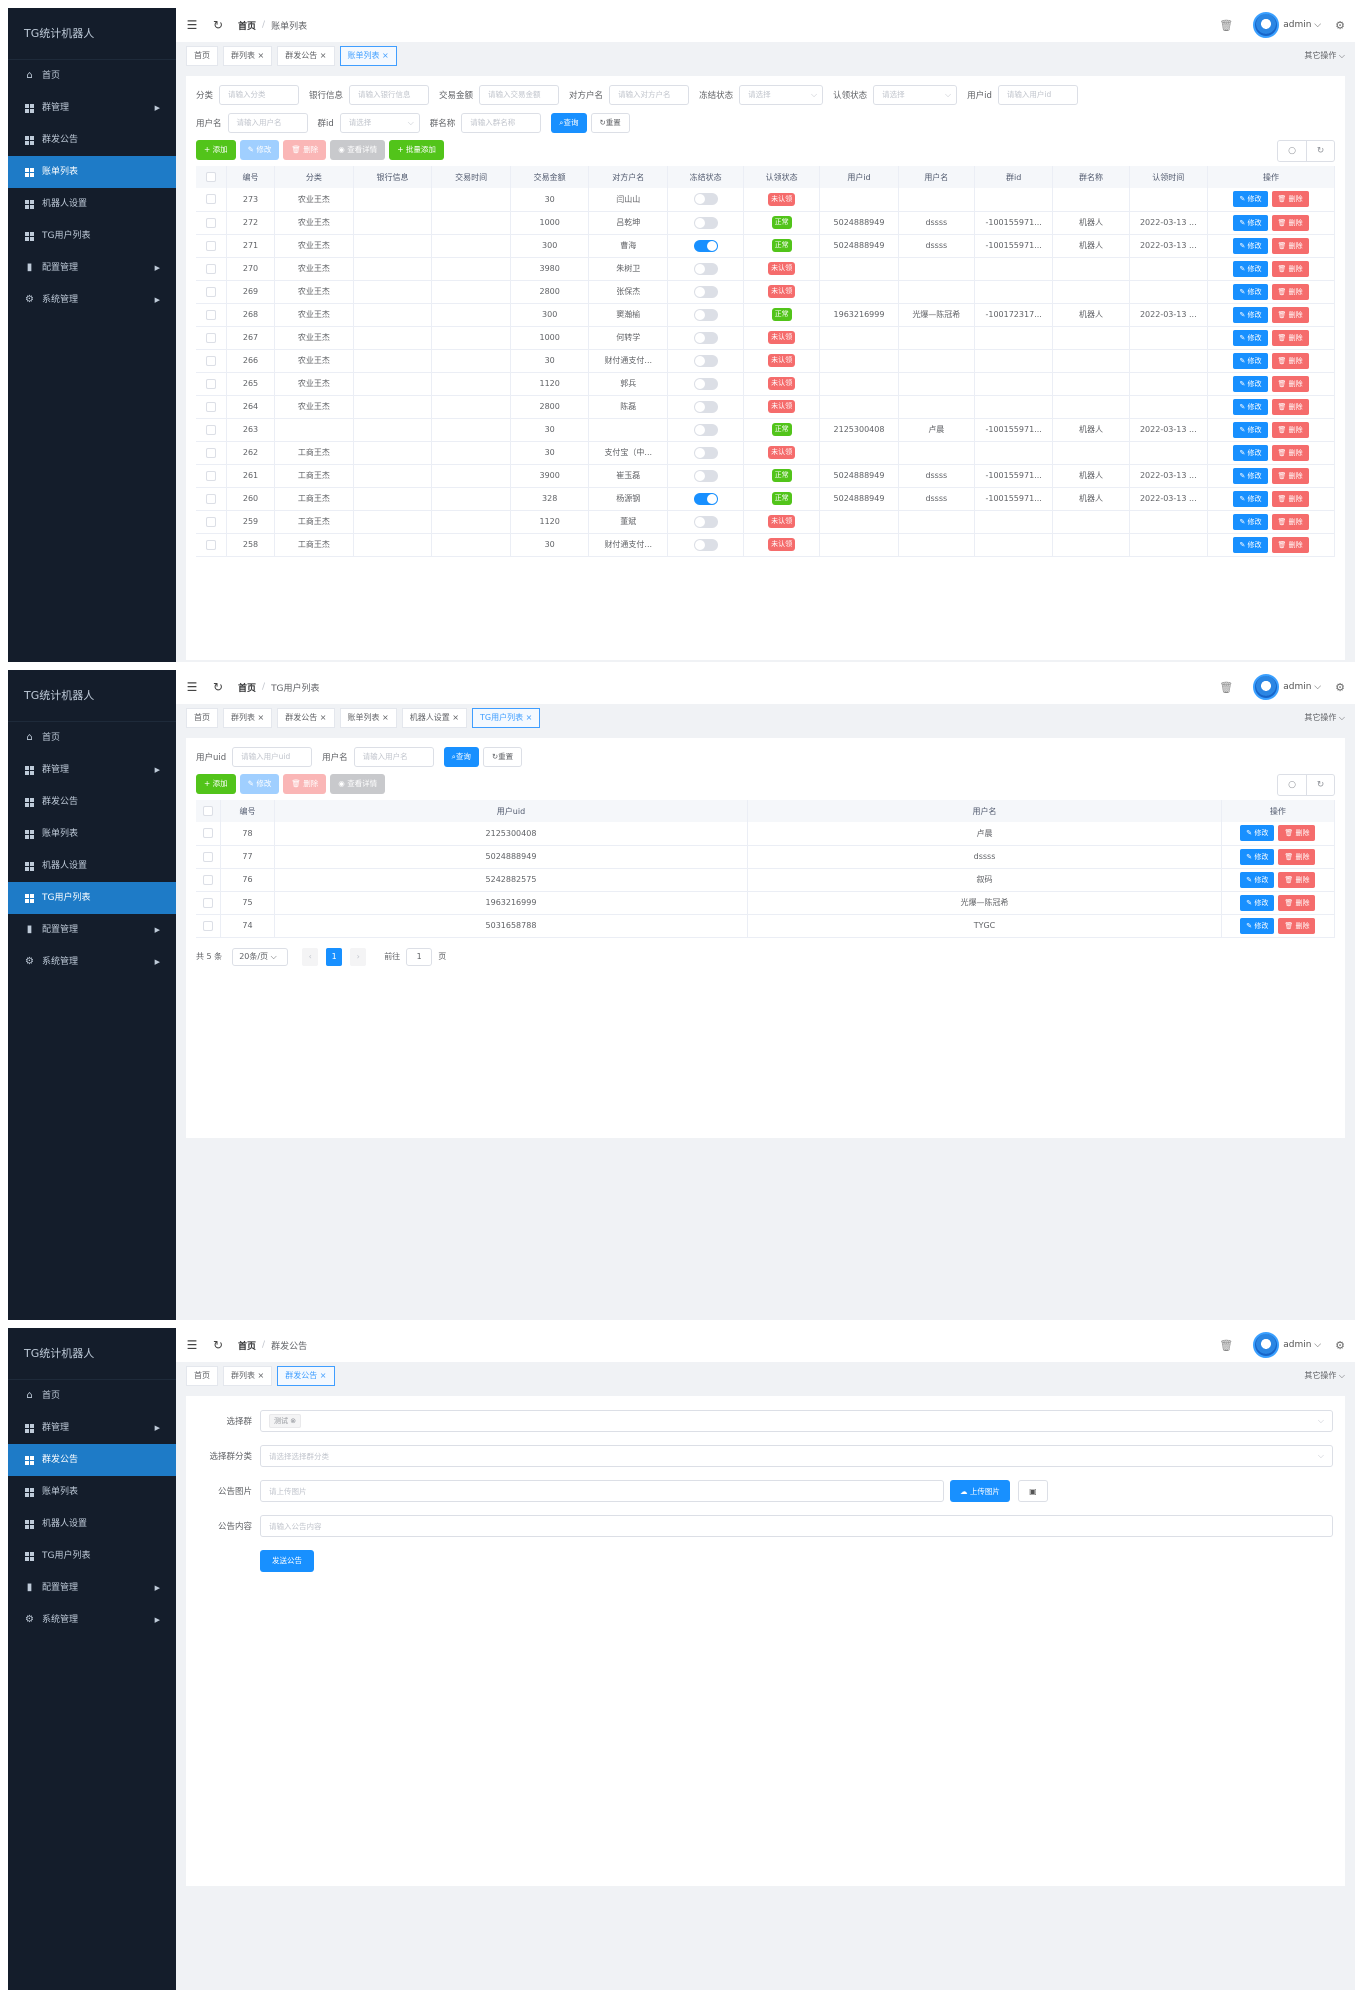 The width and height of the screenshot is (1365, 2000). What do you see at coordinates (936, 177) in the screenshot?
I see `column-header: 用户名` at bounding box center [936, 177].